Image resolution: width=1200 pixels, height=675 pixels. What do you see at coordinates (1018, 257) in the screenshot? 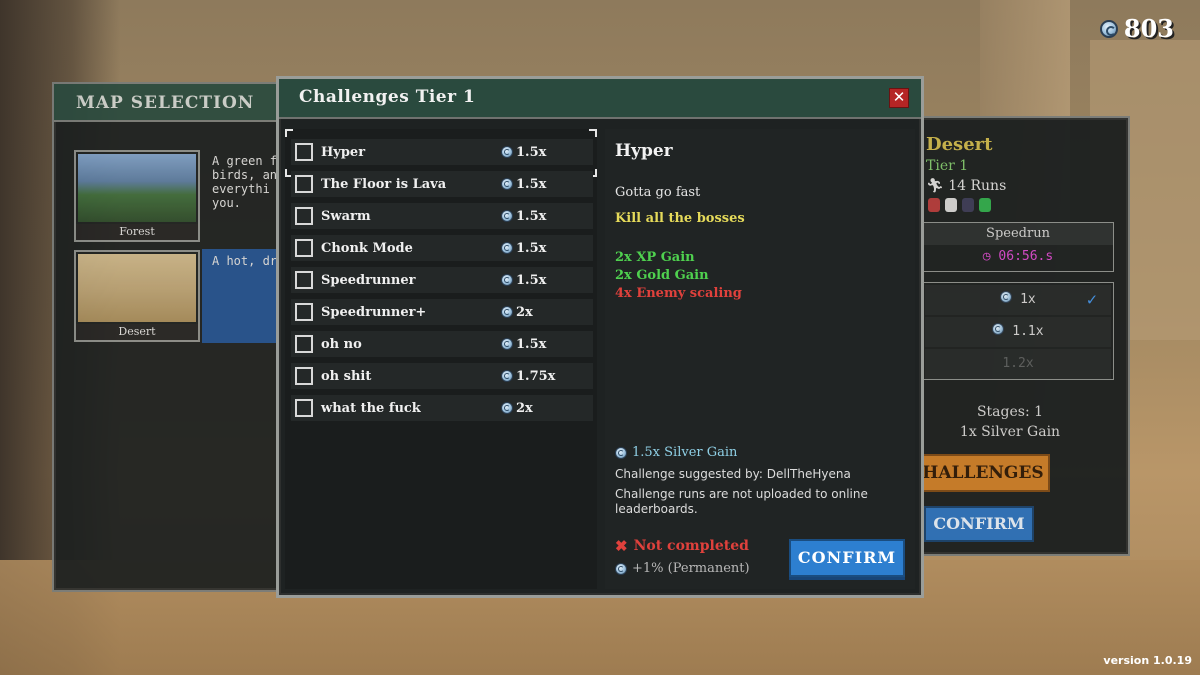
I see `speedrun-time: ◷ 06:56.s` at bounding box center [1018, 257].